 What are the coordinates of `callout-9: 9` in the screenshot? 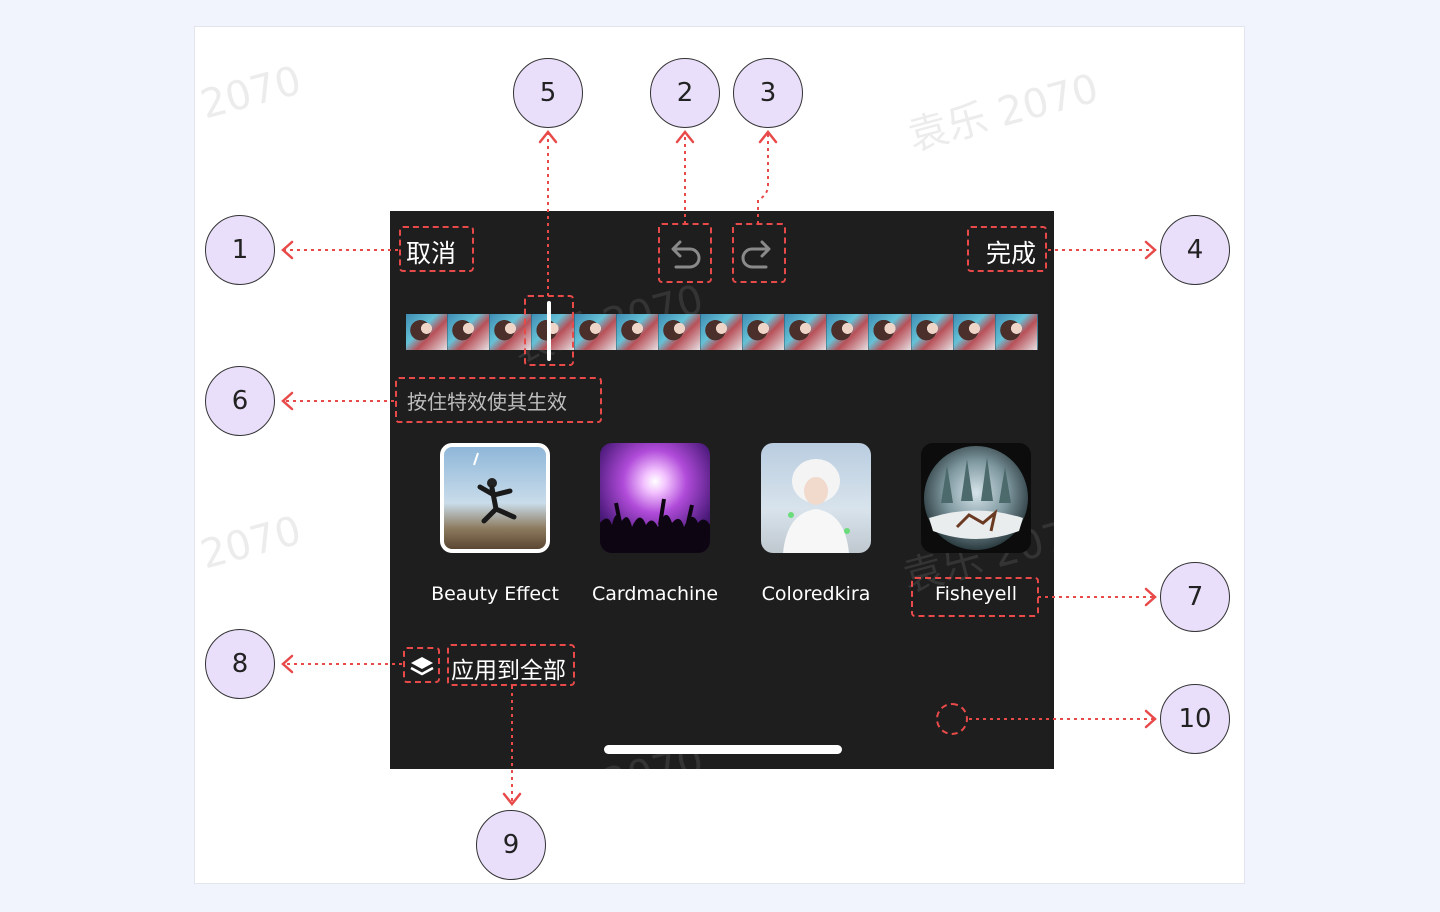 It's located at (511, 845).